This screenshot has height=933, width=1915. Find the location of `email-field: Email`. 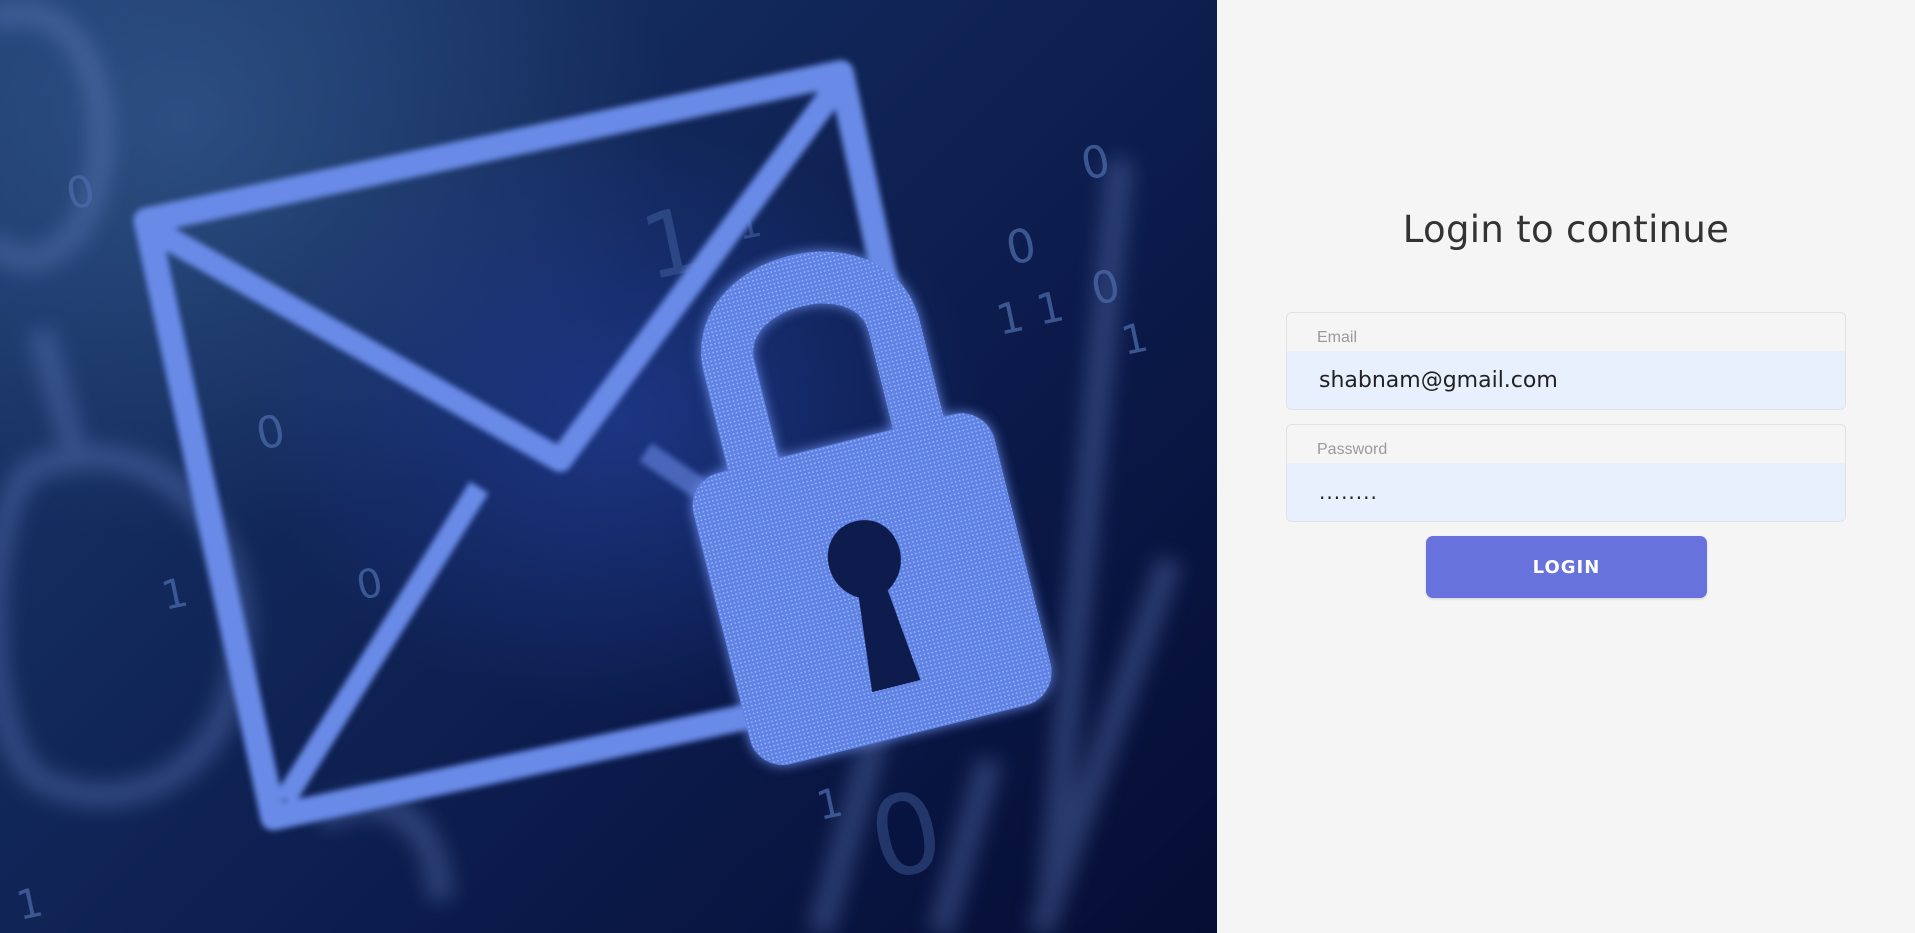

email-field: Email is located at coordinates (1566, 361).